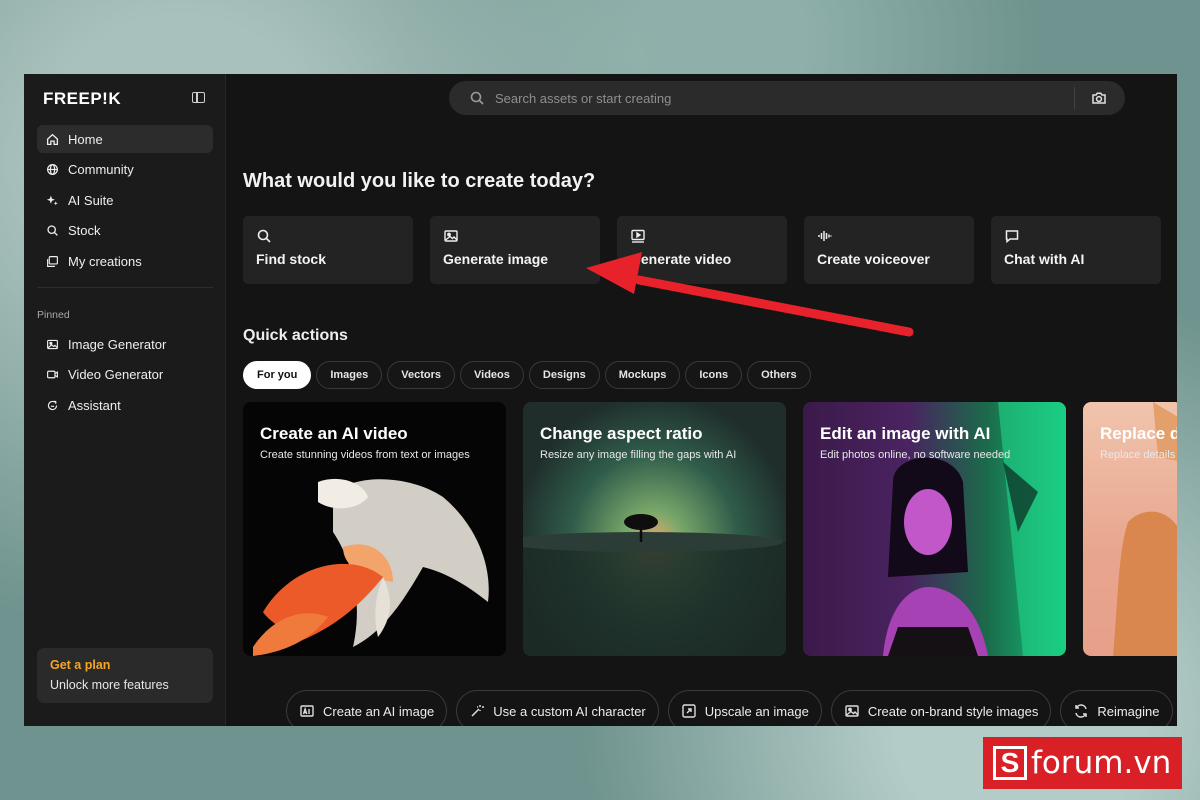 The height and width of the screenshot is (800, 1200). Describe the element at coordinates (689, 711) in the screenshot. I see `upscale-icon` at that location.